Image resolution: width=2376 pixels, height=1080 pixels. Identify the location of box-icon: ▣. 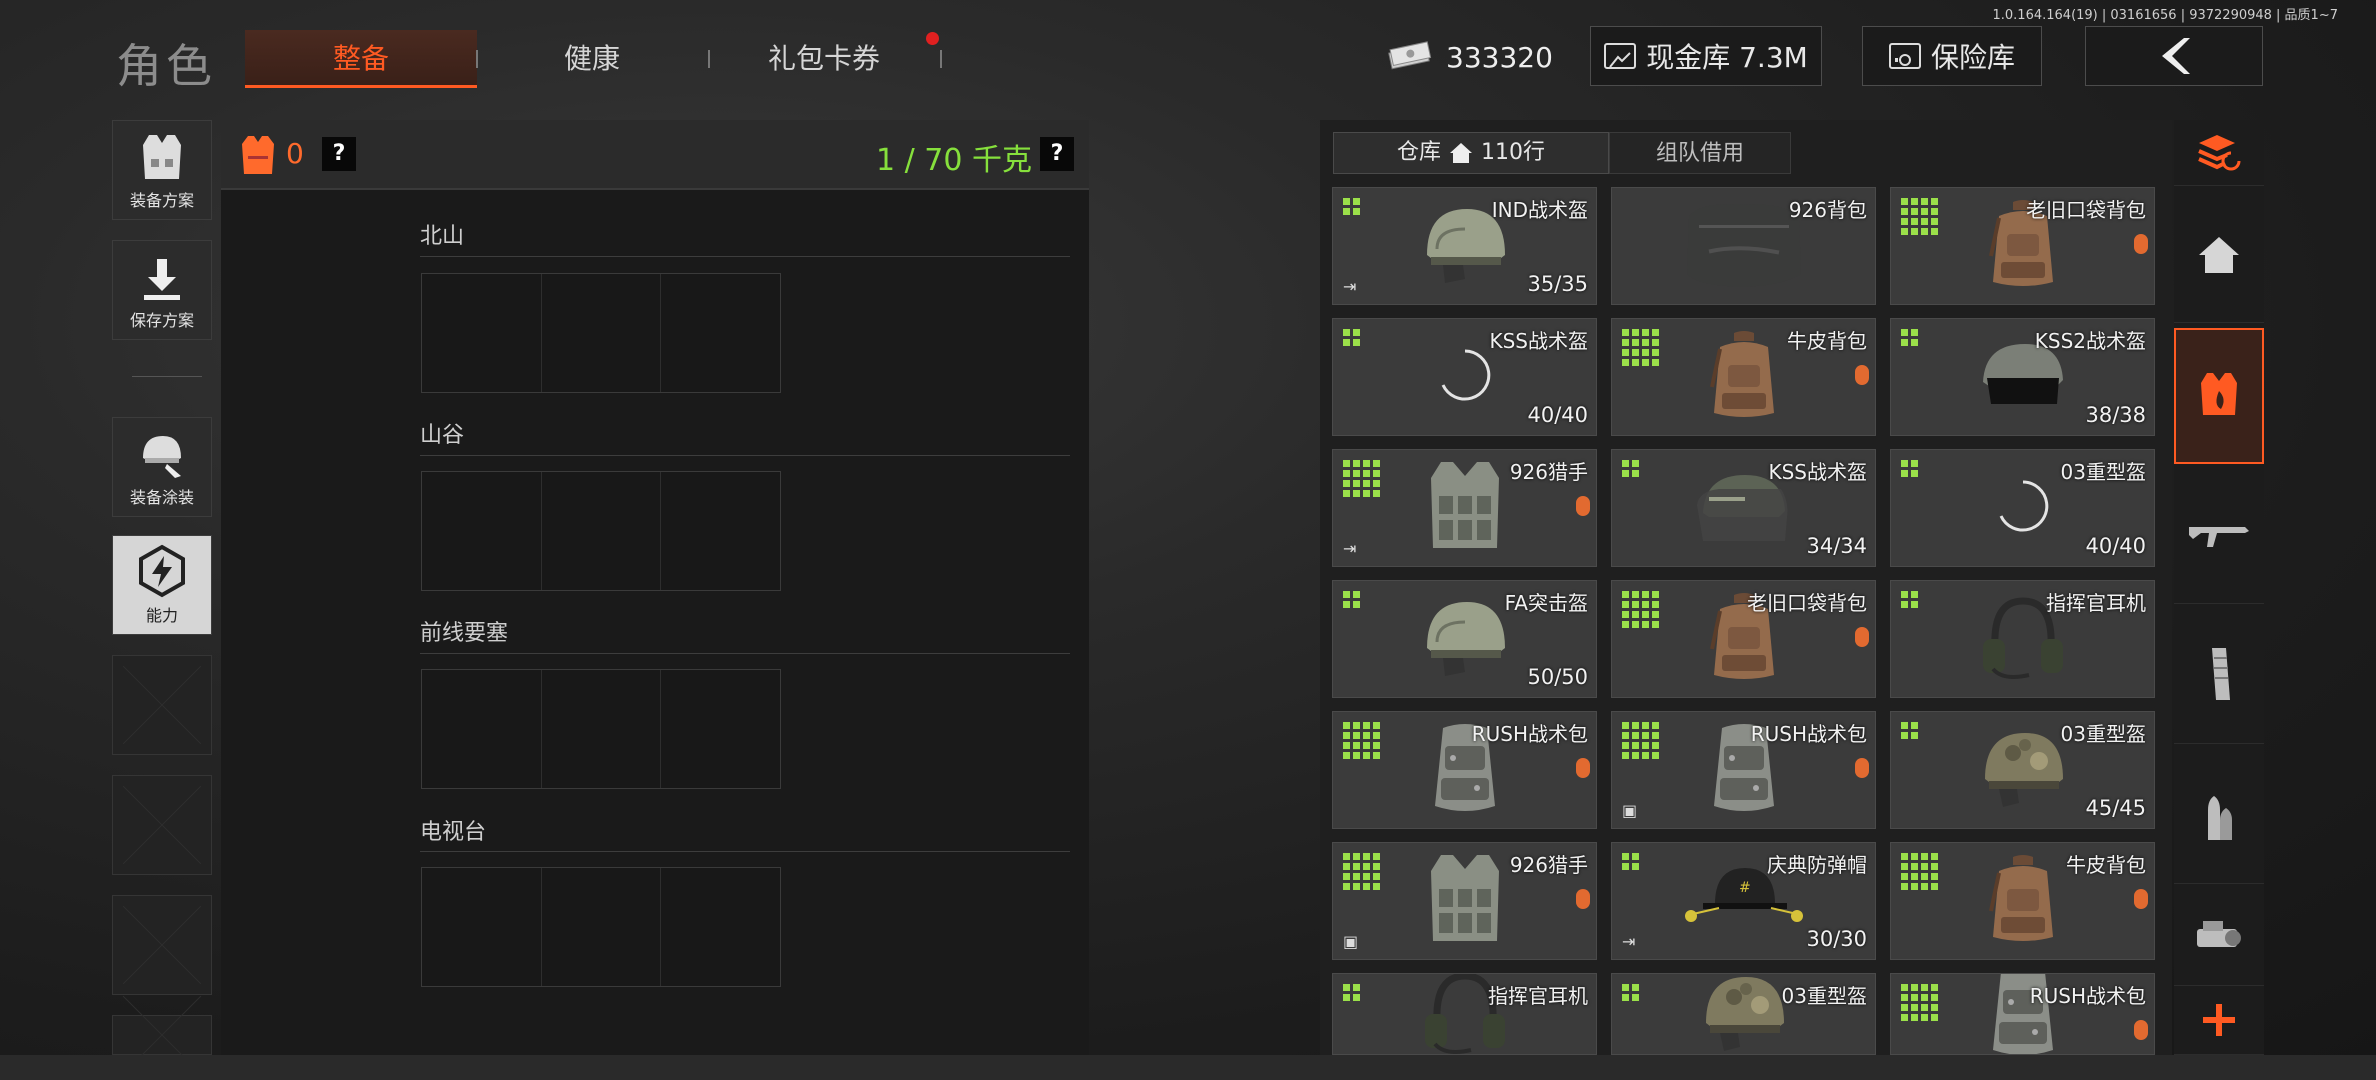
(1630, 810).